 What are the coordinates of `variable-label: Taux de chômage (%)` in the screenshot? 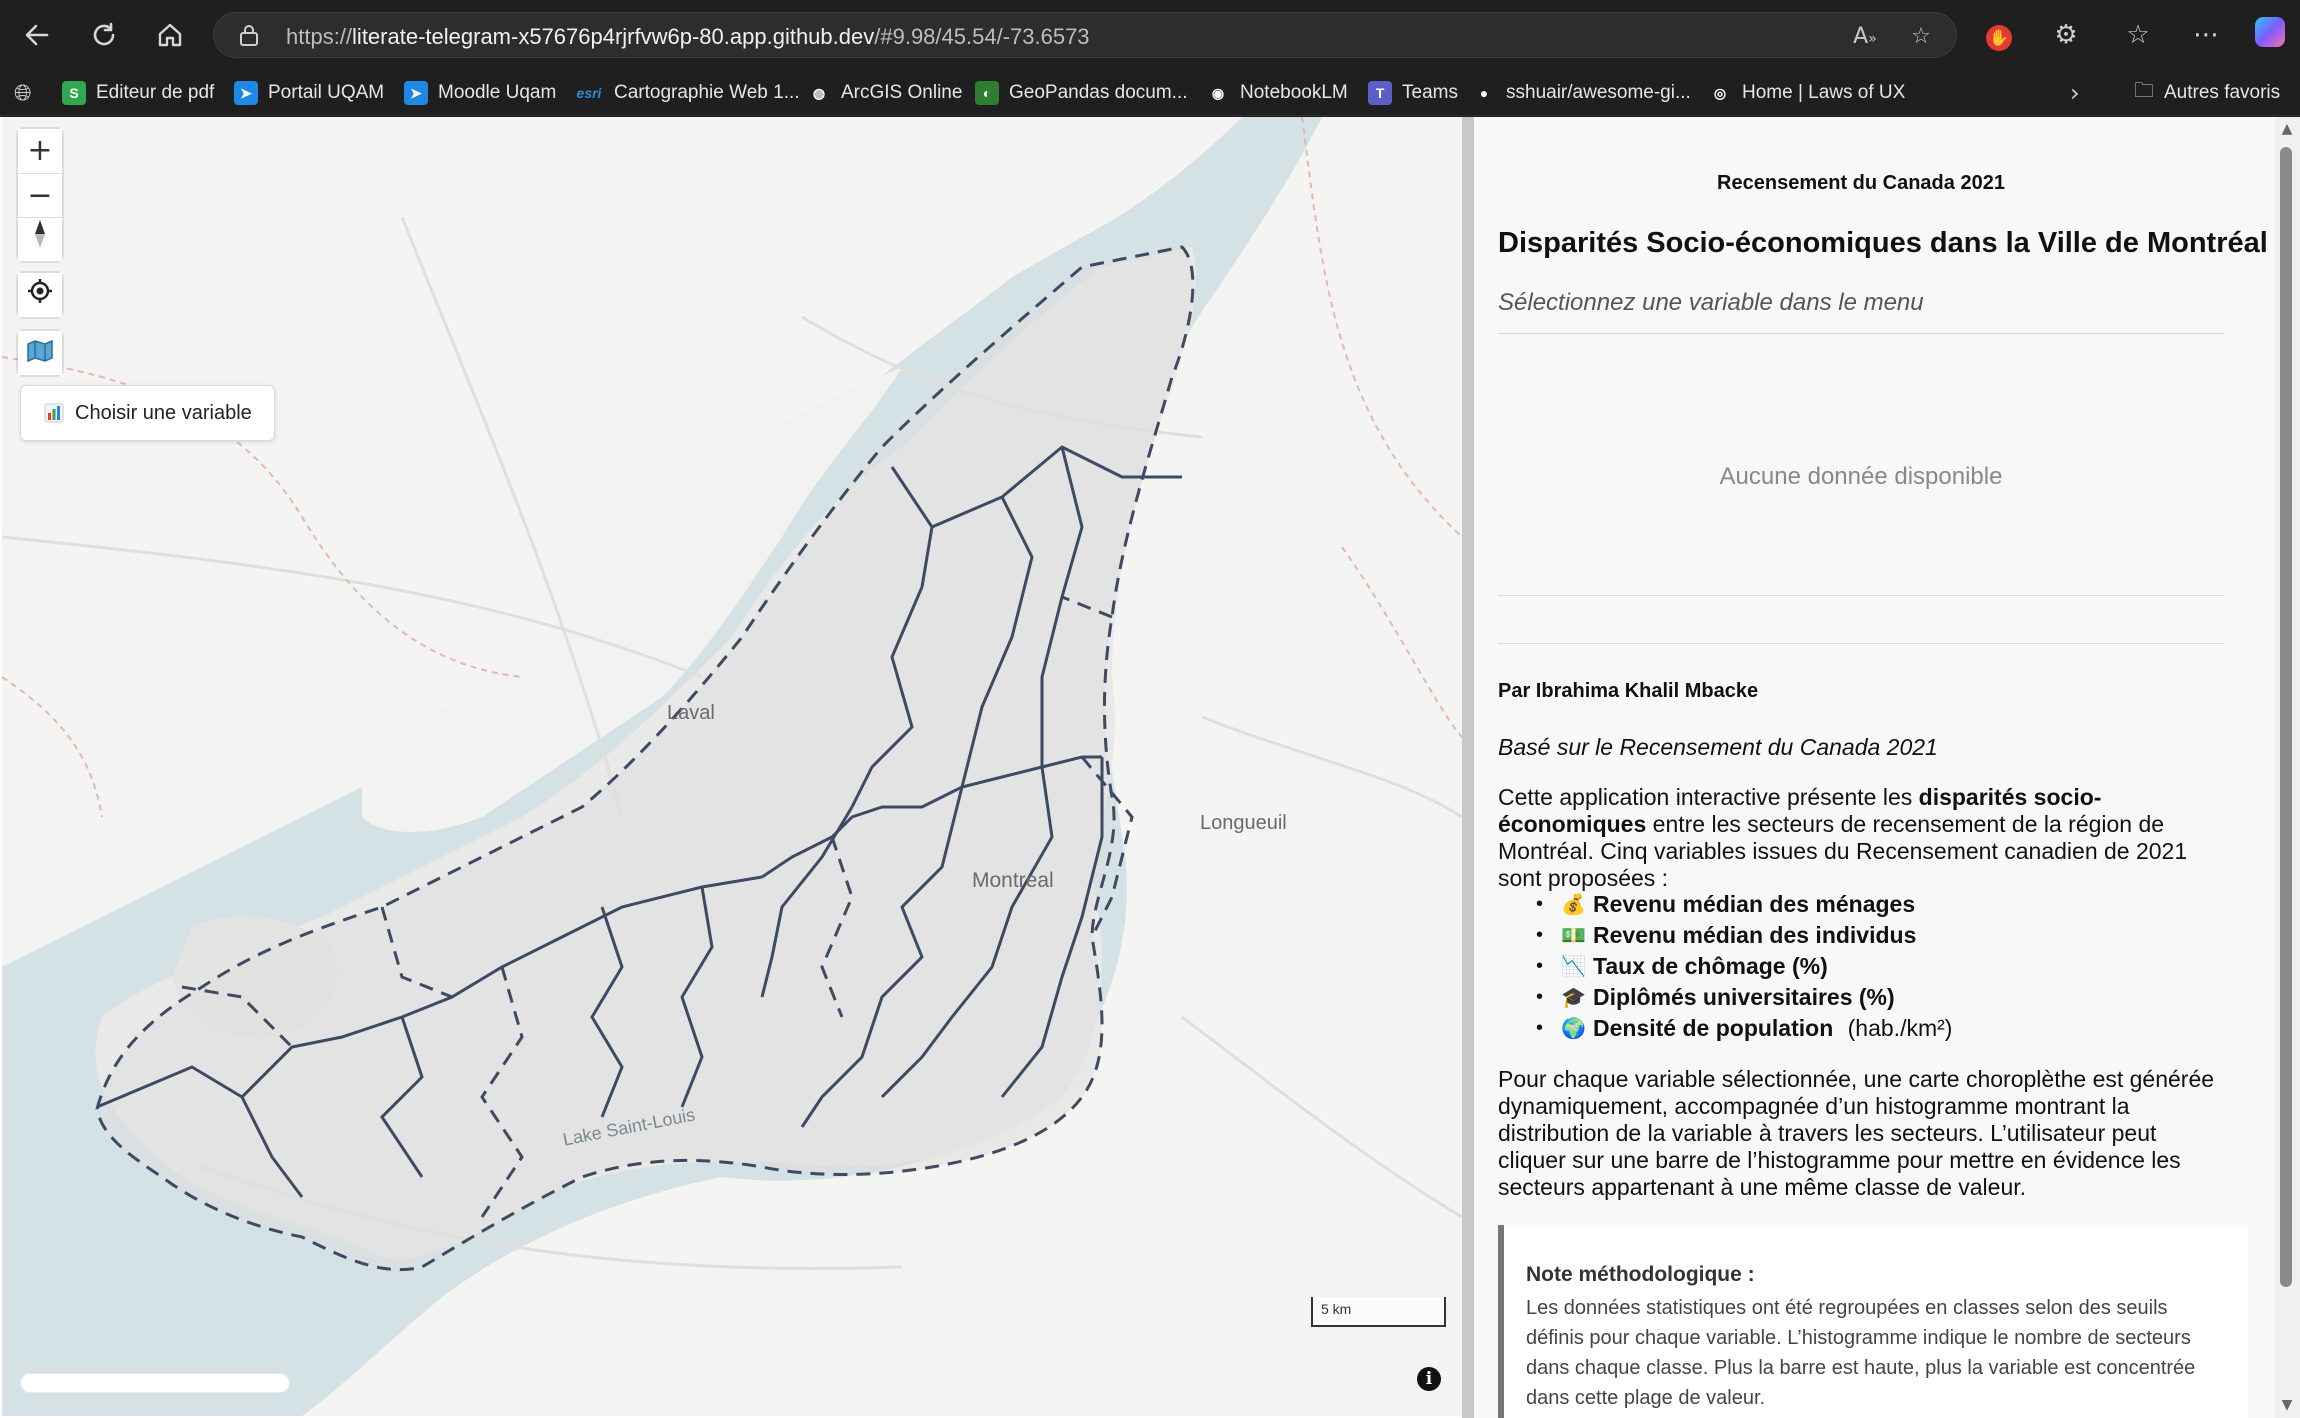 It's located at (1710, 966).